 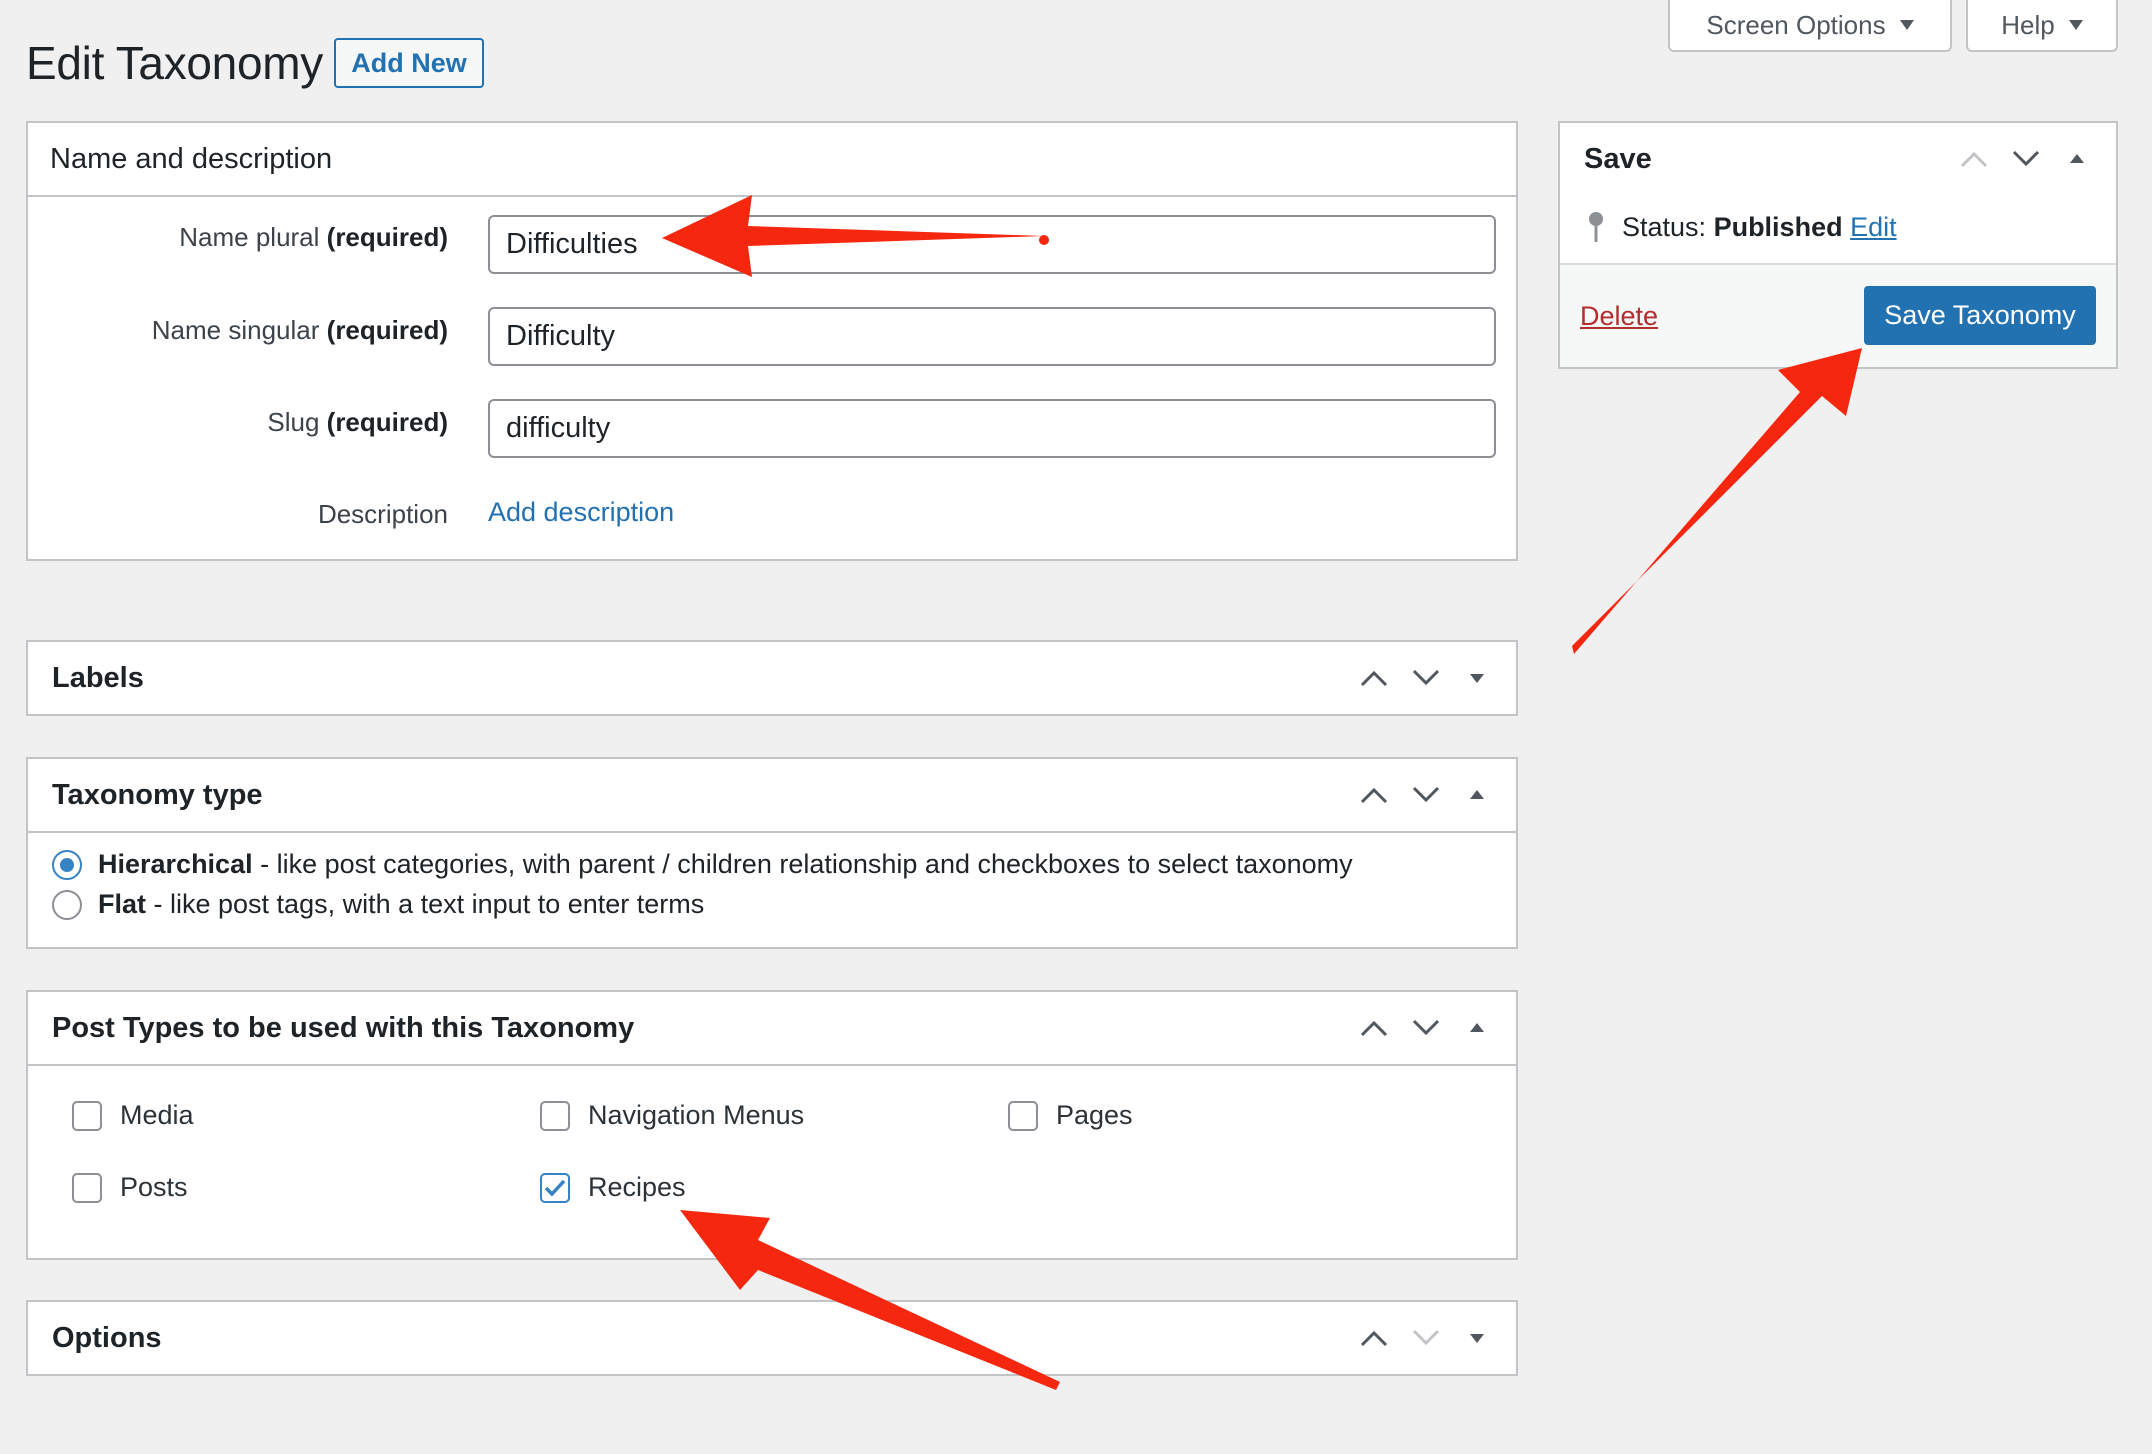 I want to click on arrow-to-save-button, so click(x=1717, y=501).